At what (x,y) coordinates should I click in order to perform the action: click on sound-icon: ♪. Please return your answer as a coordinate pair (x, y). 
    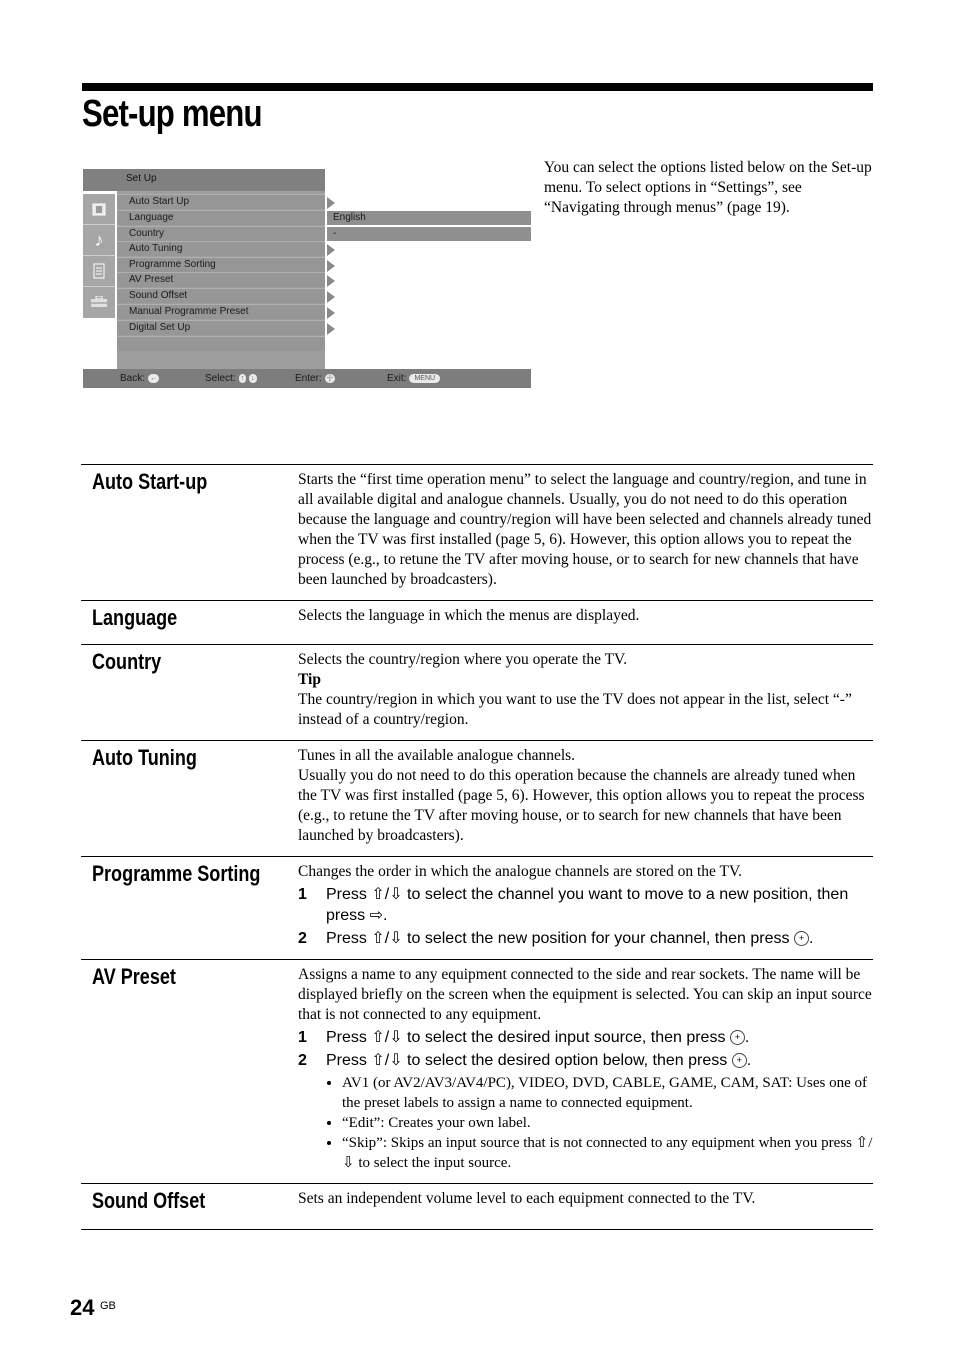
    Looking at the image, I should click on (99, 240).